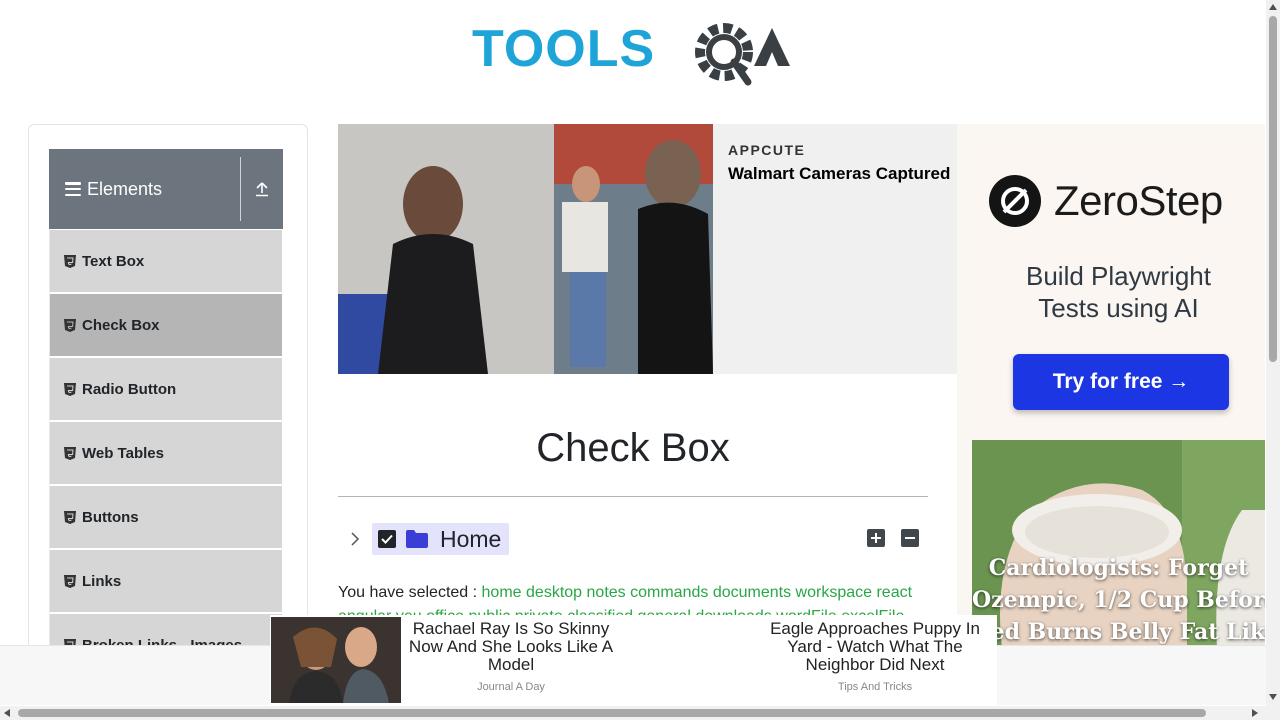 The height and width of the screenshot is (720, 1280). What do you see at coordinates (166, 325) in the screenshot?
I see `sidebar-item-check-box: Check Box` at bounding box center [166, 325].